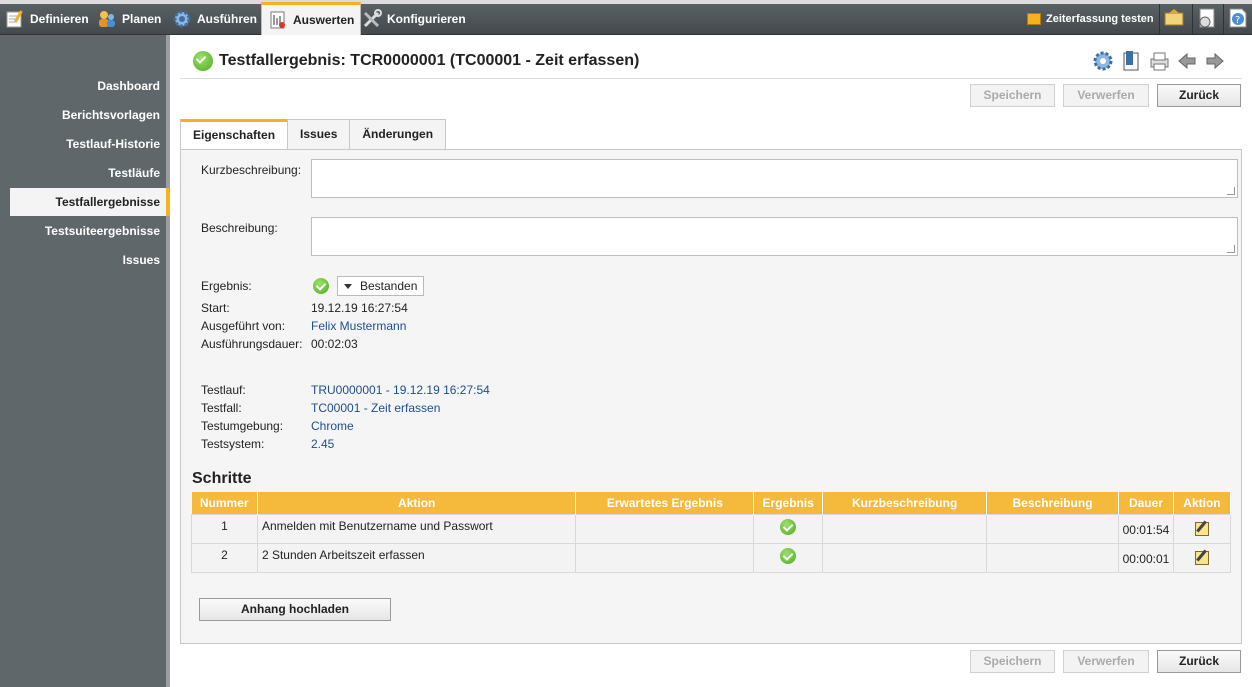 The image size is (1252, 687). Describe the element at coordinates (278, 20) in the screenshot. I see `report-icon` at that location.